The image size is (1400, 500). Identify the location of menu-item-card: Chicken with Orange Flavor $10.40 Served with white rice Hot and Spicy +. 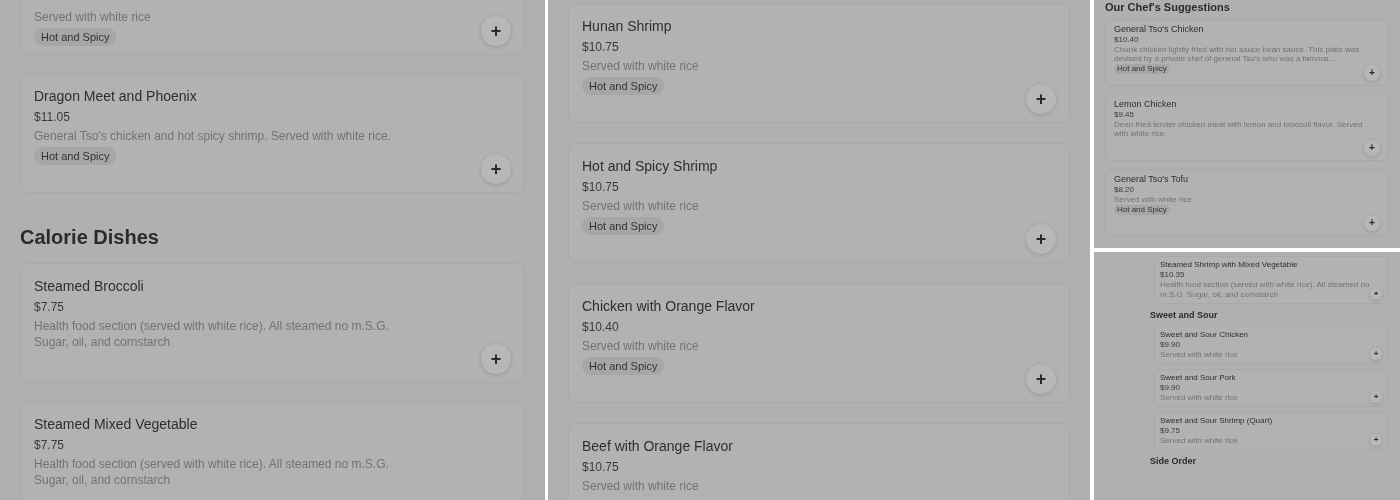
(819, 343).